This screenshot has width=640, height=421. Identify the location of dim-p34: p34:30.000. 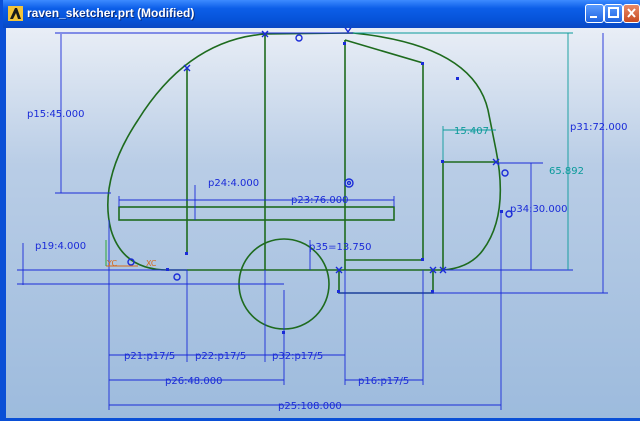
(538, 209).